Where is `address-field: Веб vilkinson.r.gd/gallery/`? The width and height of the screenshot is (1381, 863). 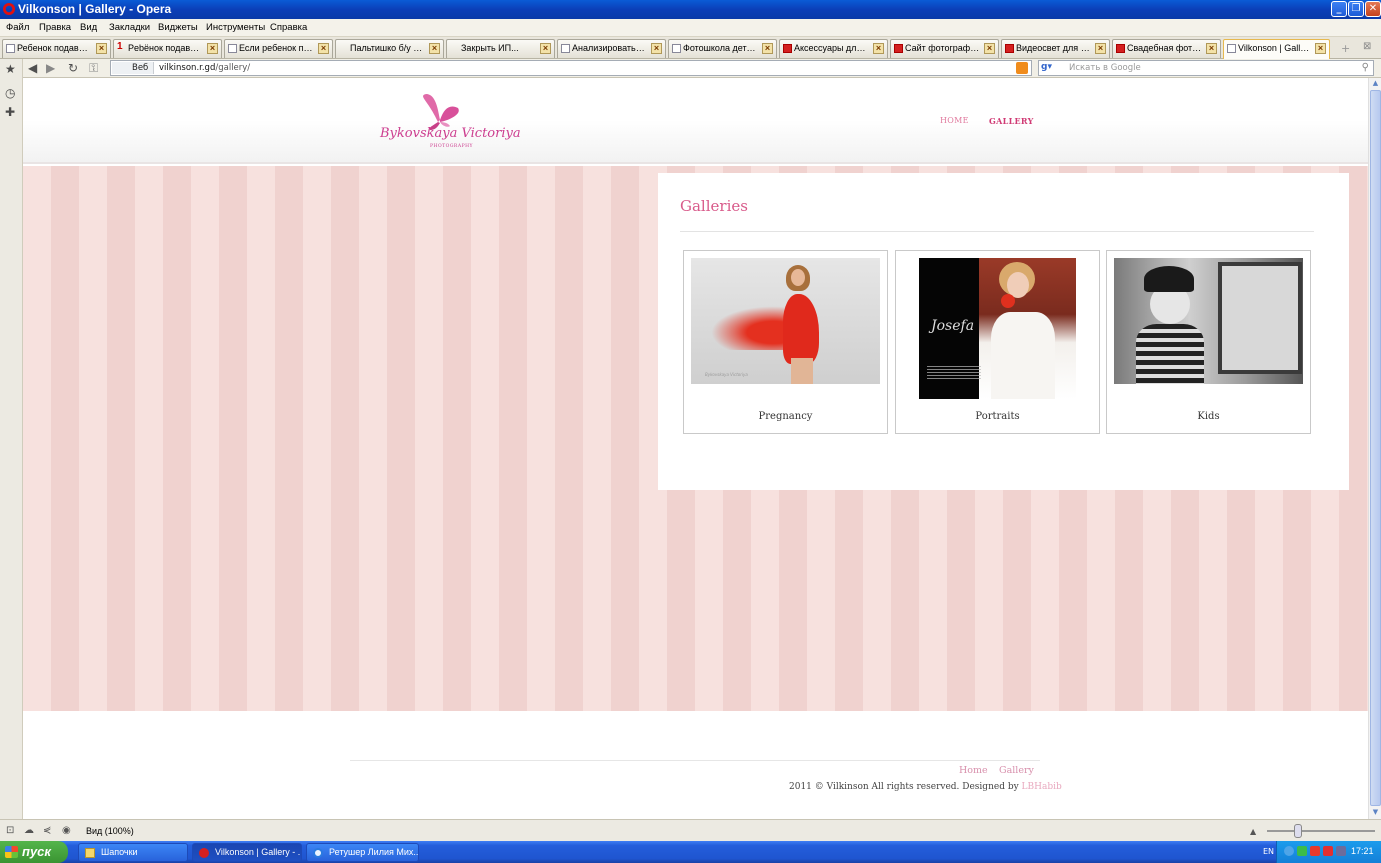 address-field: Веб vilkinson.r.gd/gallery/ is located at coordinates (571, 68).